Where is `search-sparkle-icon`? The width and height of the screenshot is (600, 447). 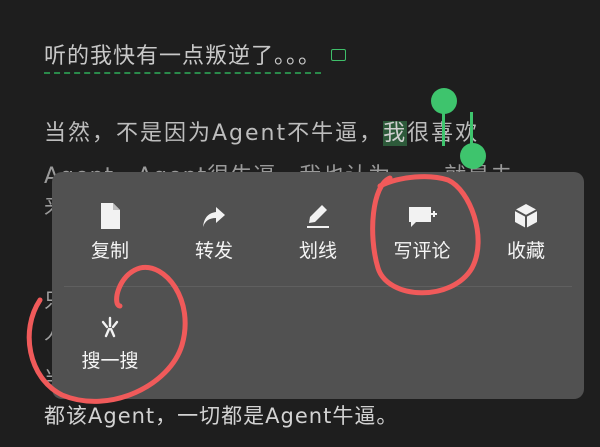
search-sparkle-icon is located at coordinates (110, 322).